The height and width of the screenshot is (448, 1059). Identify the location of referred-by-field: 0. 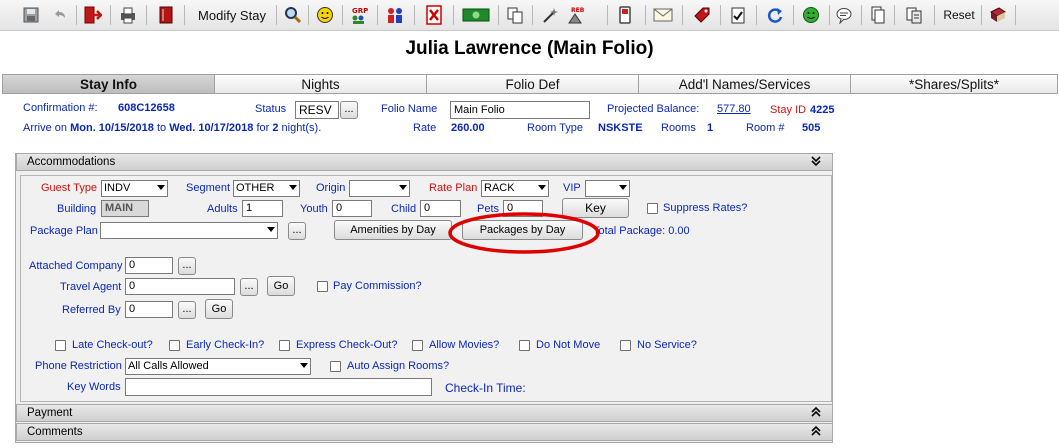
(149, 309).